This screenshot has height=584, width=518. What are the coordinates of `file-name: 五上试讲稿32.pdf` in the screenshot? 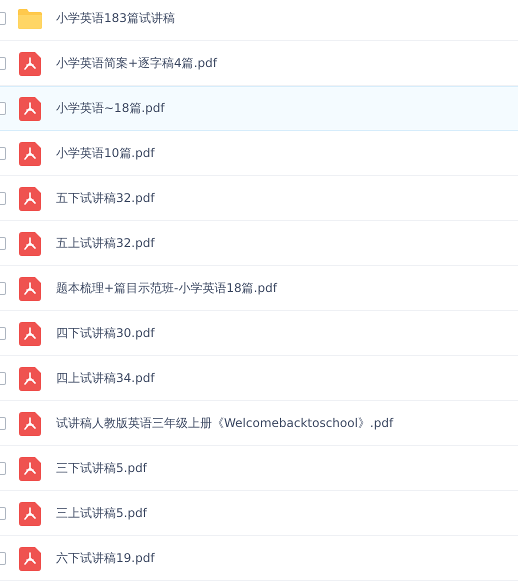 It's located at (105, 243).